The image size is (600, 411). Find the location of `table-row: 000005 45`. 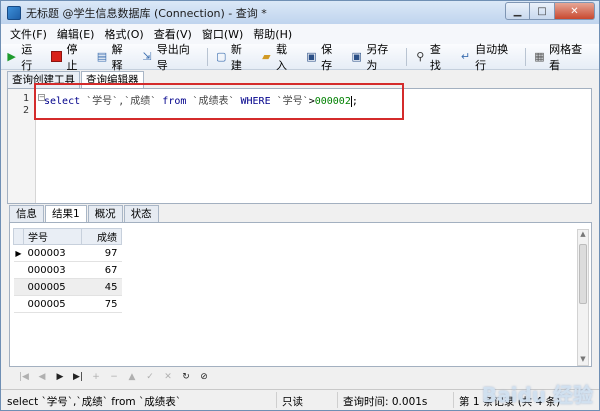

table-row: 000005 45 is located at coordinates (67, 287).